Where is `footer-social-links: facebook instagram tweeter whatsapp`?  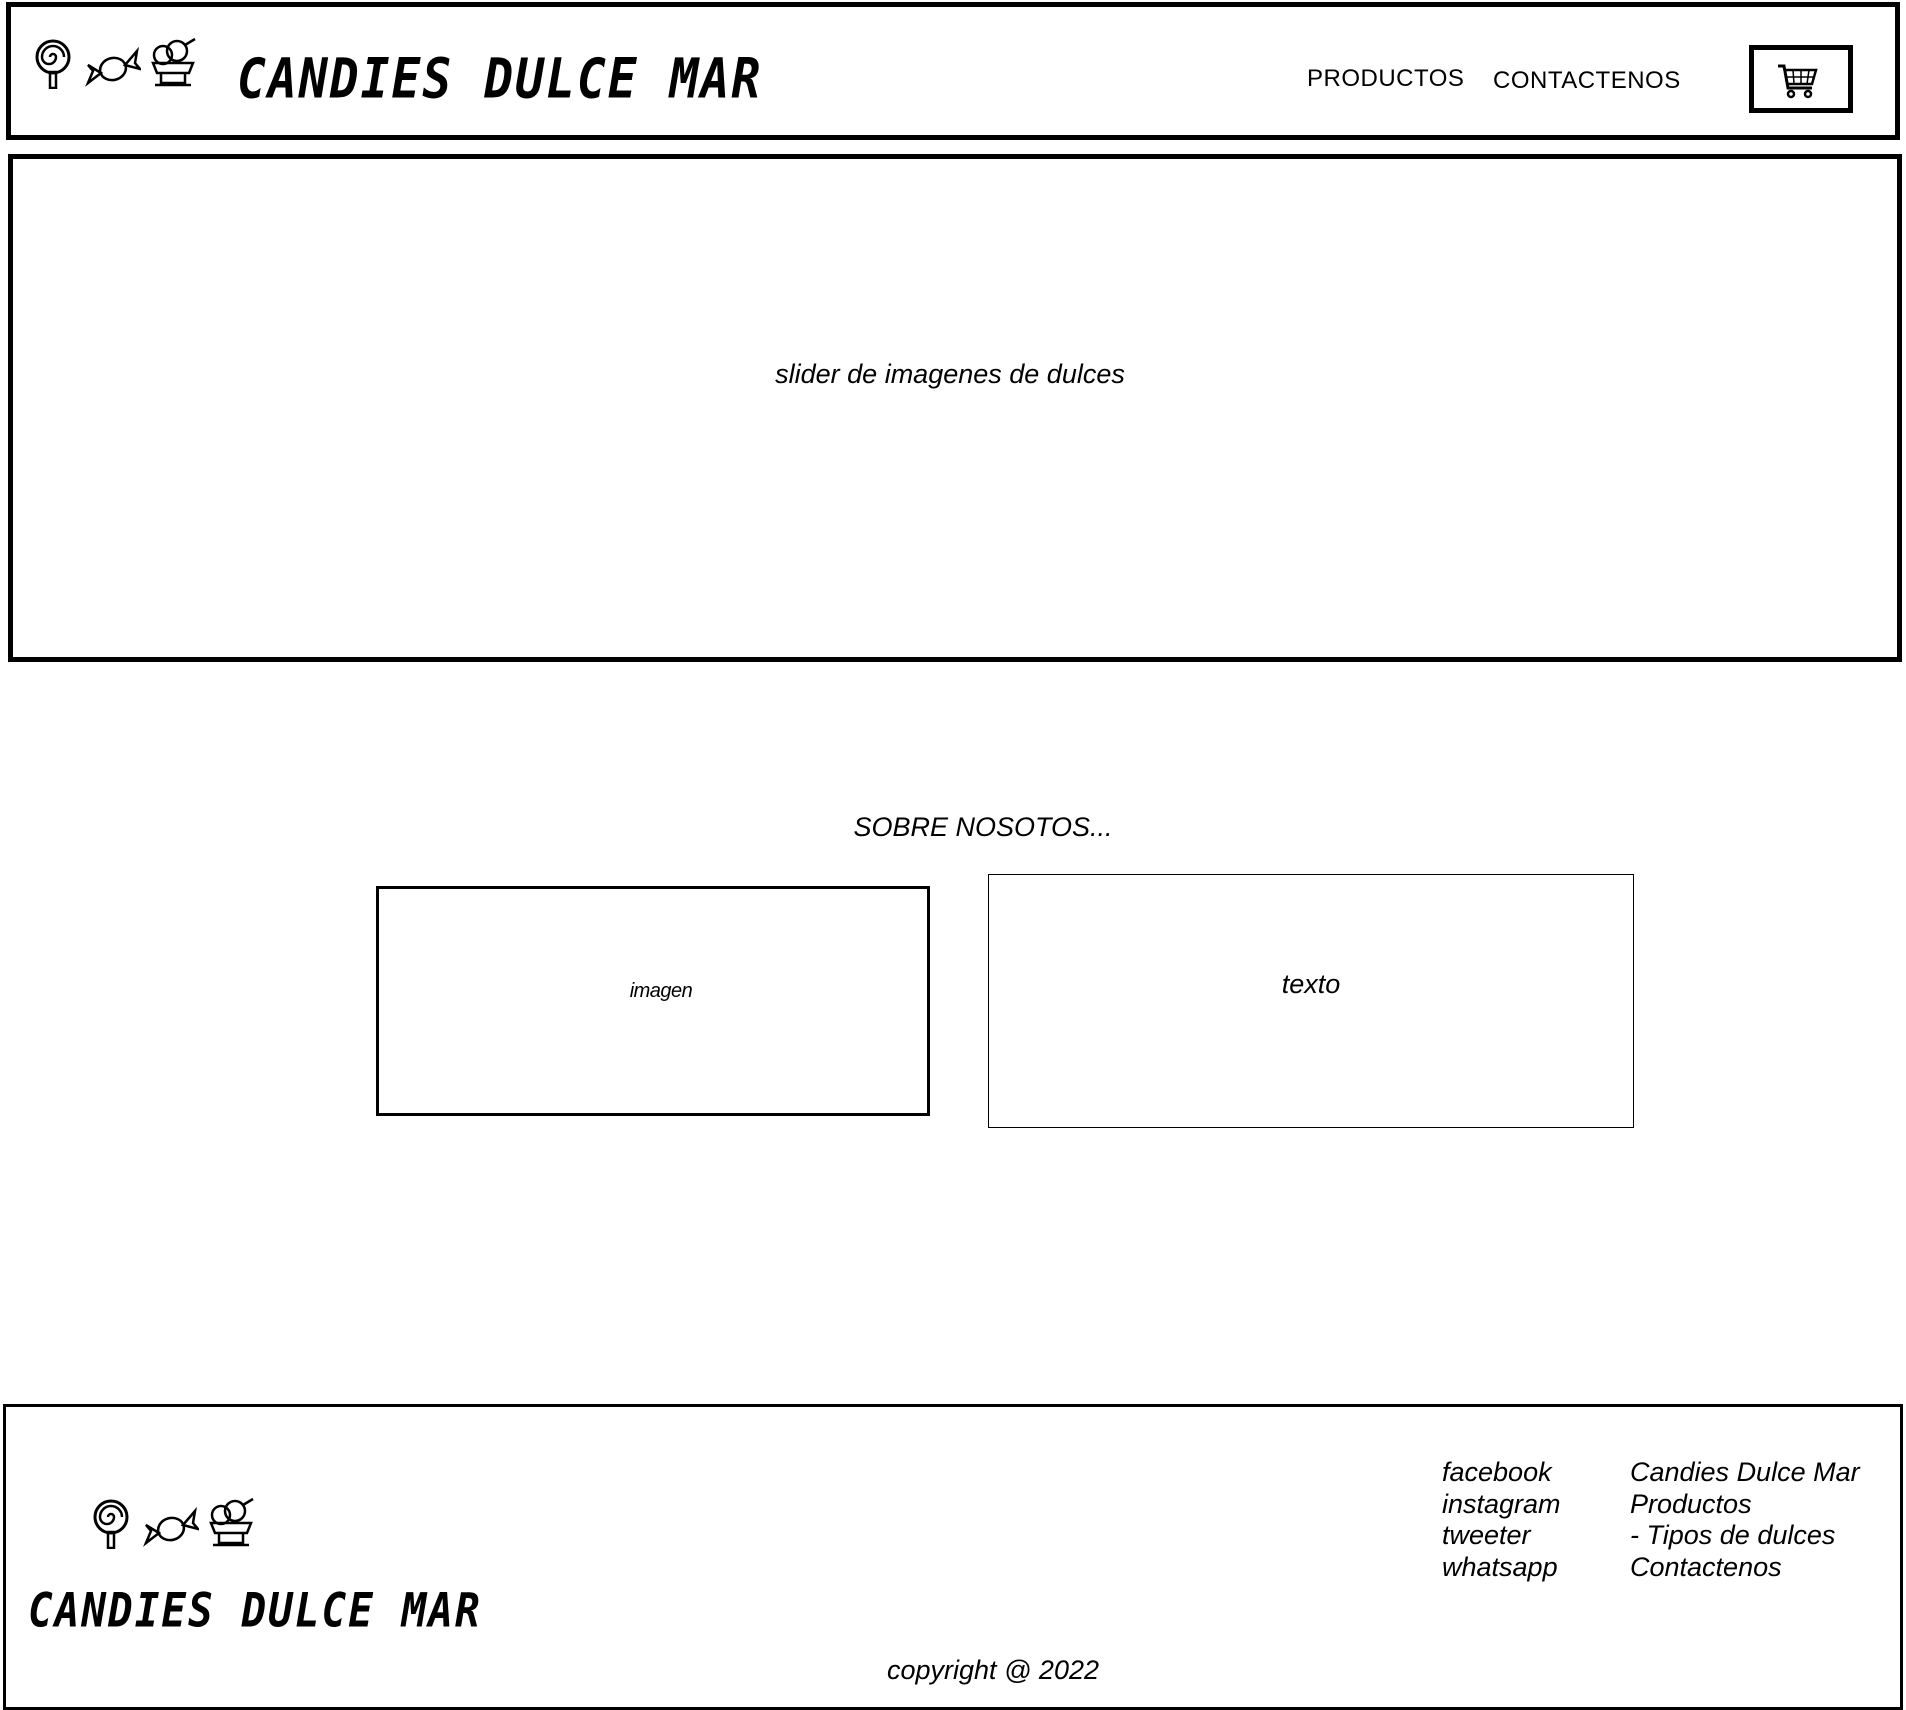 footer-social-links: facebook instagram tweeter whatsapp is located at coordinates (1501, 1520).